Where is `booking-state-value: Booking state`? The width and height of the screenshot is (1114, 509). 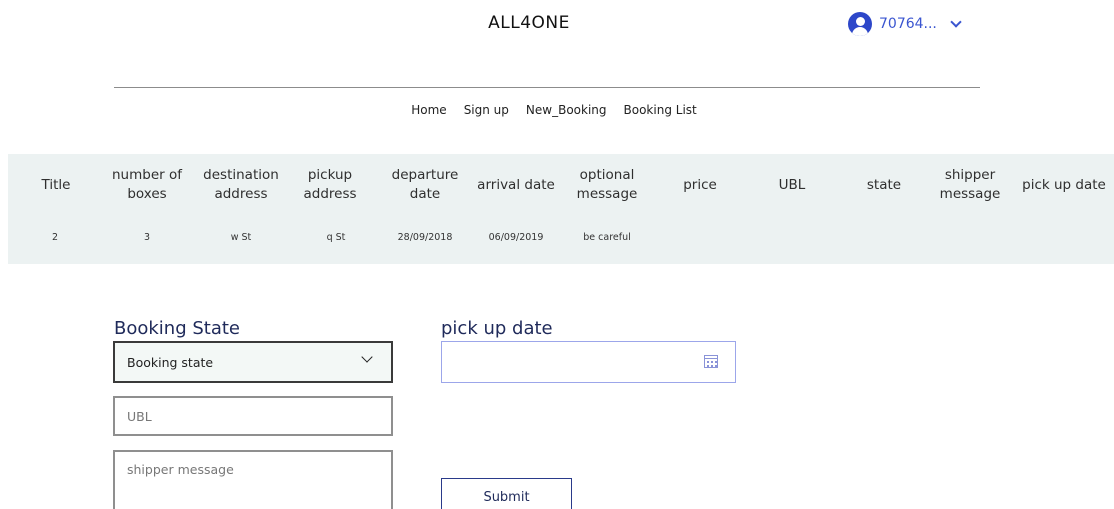 booking-state-value: Booking state is located at coordinates (170, 362).